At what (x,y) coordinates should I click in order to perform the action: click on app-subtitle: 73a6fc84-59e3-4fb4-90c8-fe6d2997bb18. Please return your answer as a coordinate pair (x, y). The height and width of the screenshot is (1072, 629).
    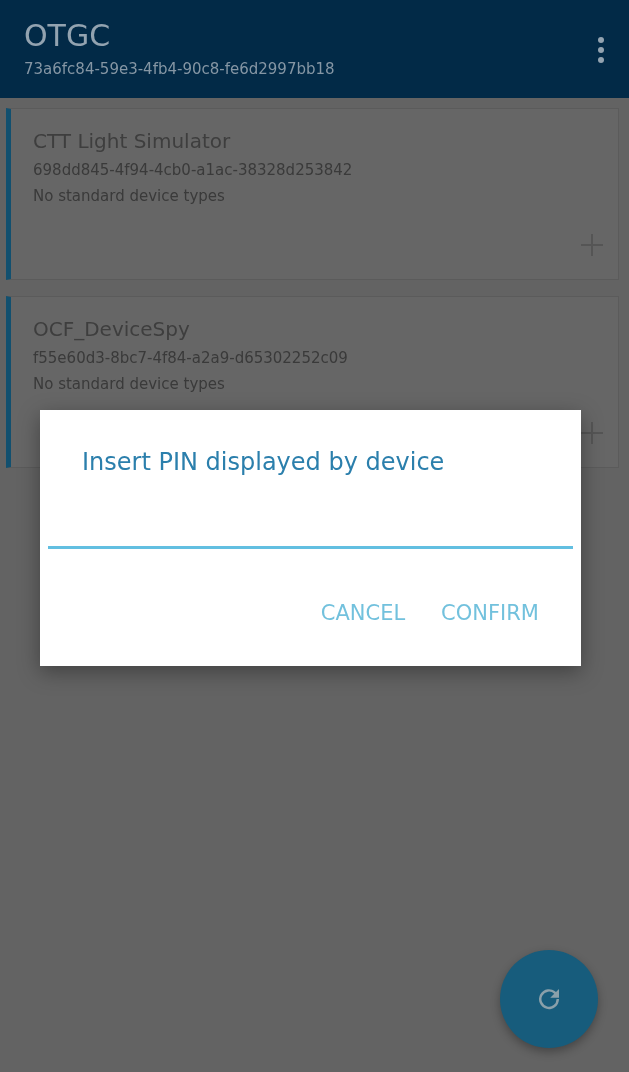
    Looking at the image, I should click on (179, 69).